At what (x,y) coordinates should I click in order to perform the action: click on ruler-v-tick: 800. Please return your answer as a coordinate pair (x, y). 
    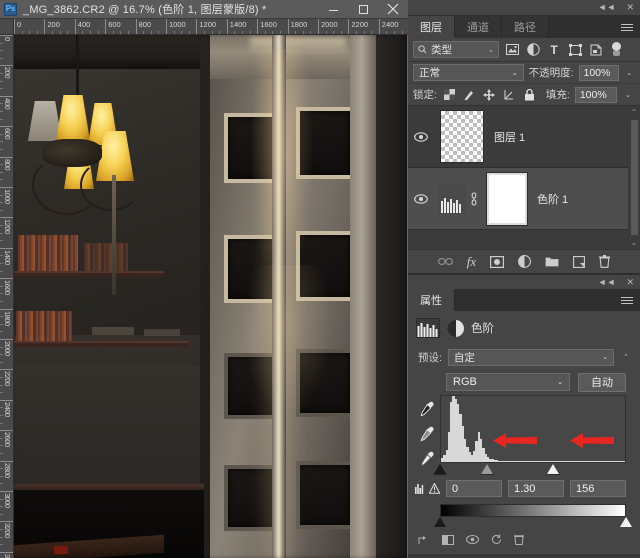
    Looking at the image, I should click on (6, 163).